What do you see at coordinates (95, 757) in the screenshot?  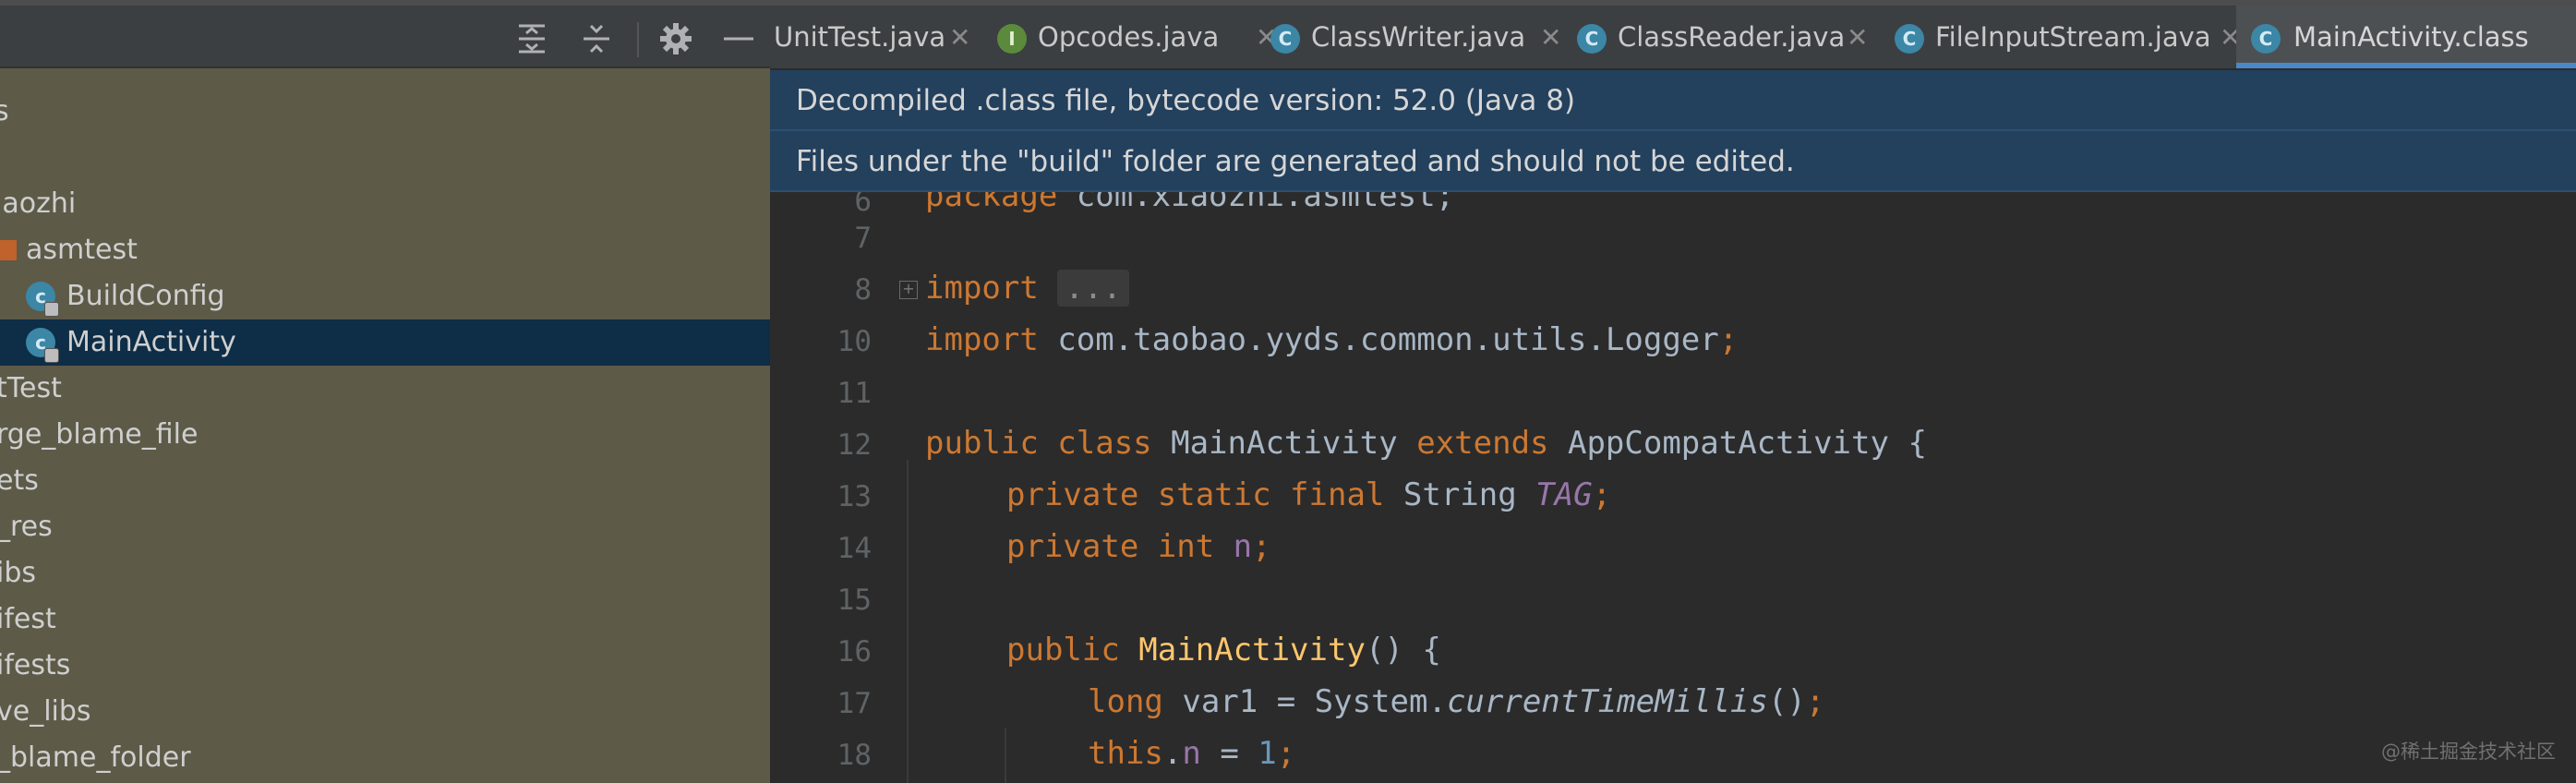 I see `tree-item-label: _blame_folder` at bounding box center [95, 757].